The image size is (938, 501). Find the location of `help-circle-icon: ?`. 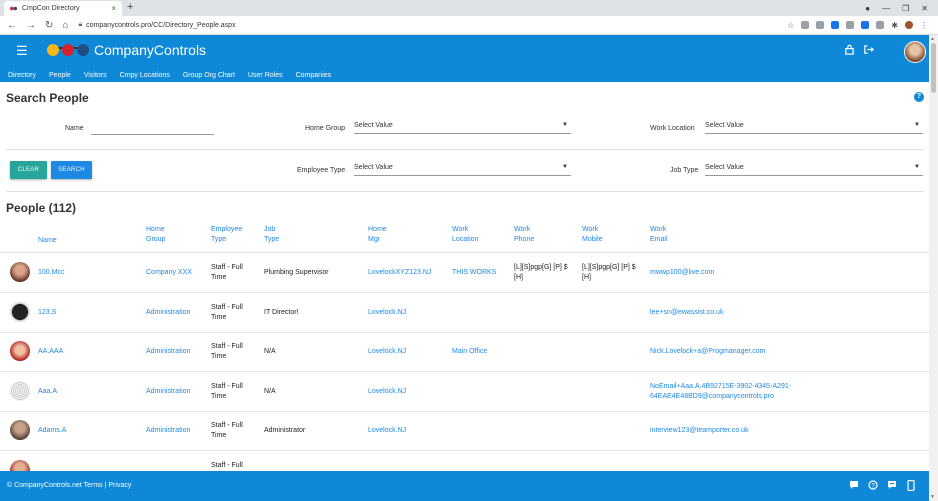

help-circle-icon: ? is located at coordinates (873, 485).